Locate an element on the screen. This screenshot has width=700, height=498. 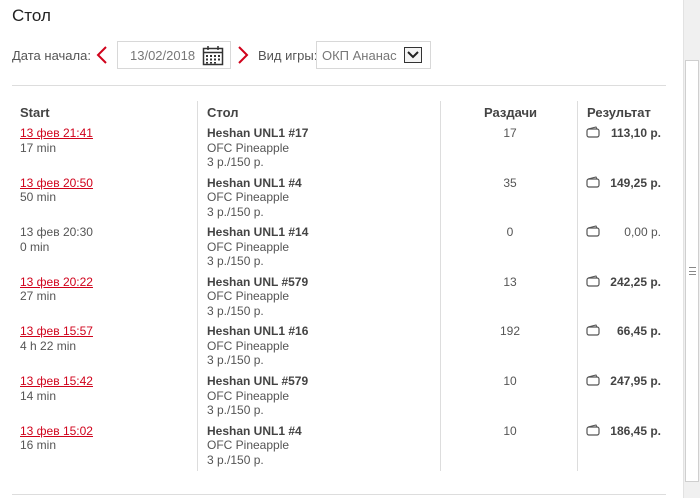
result-amount: 242,25 р. is located at coordinates (635, 281).